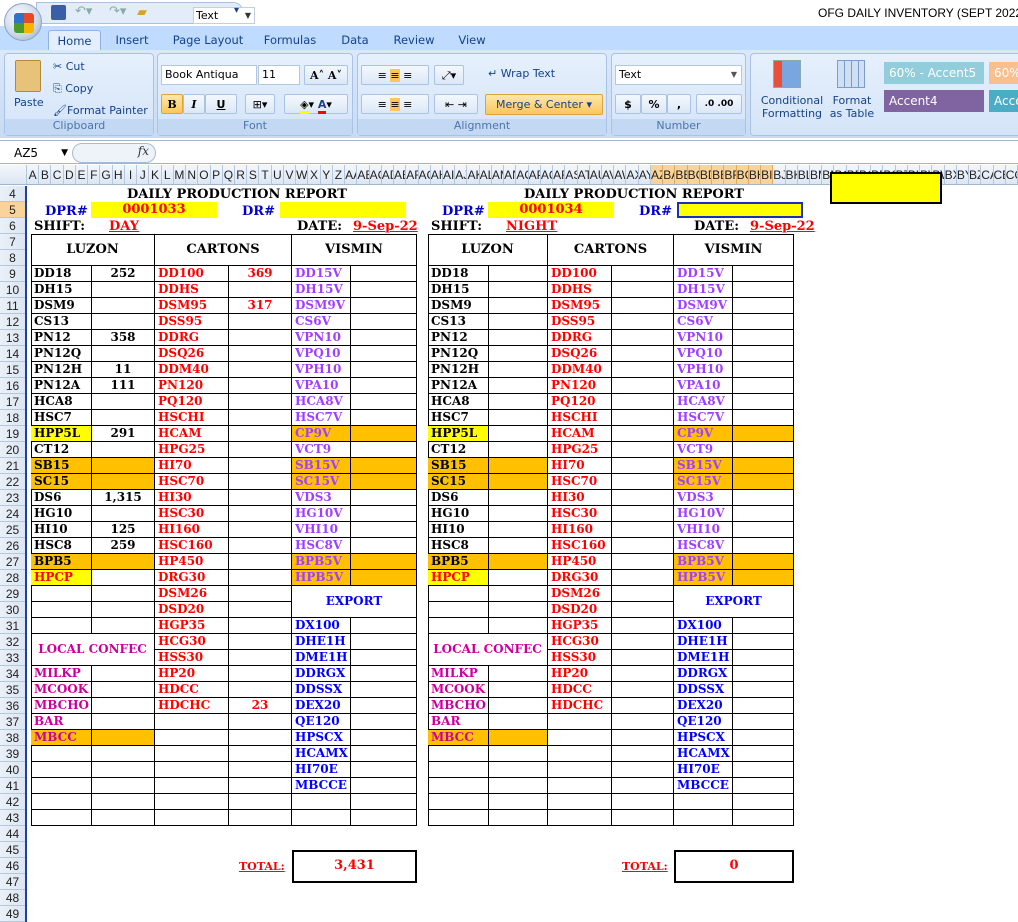 Image resolution: width=1018 pixels, height=922 pixels. I want to click on row-header-22: 22, so click(12, 482).